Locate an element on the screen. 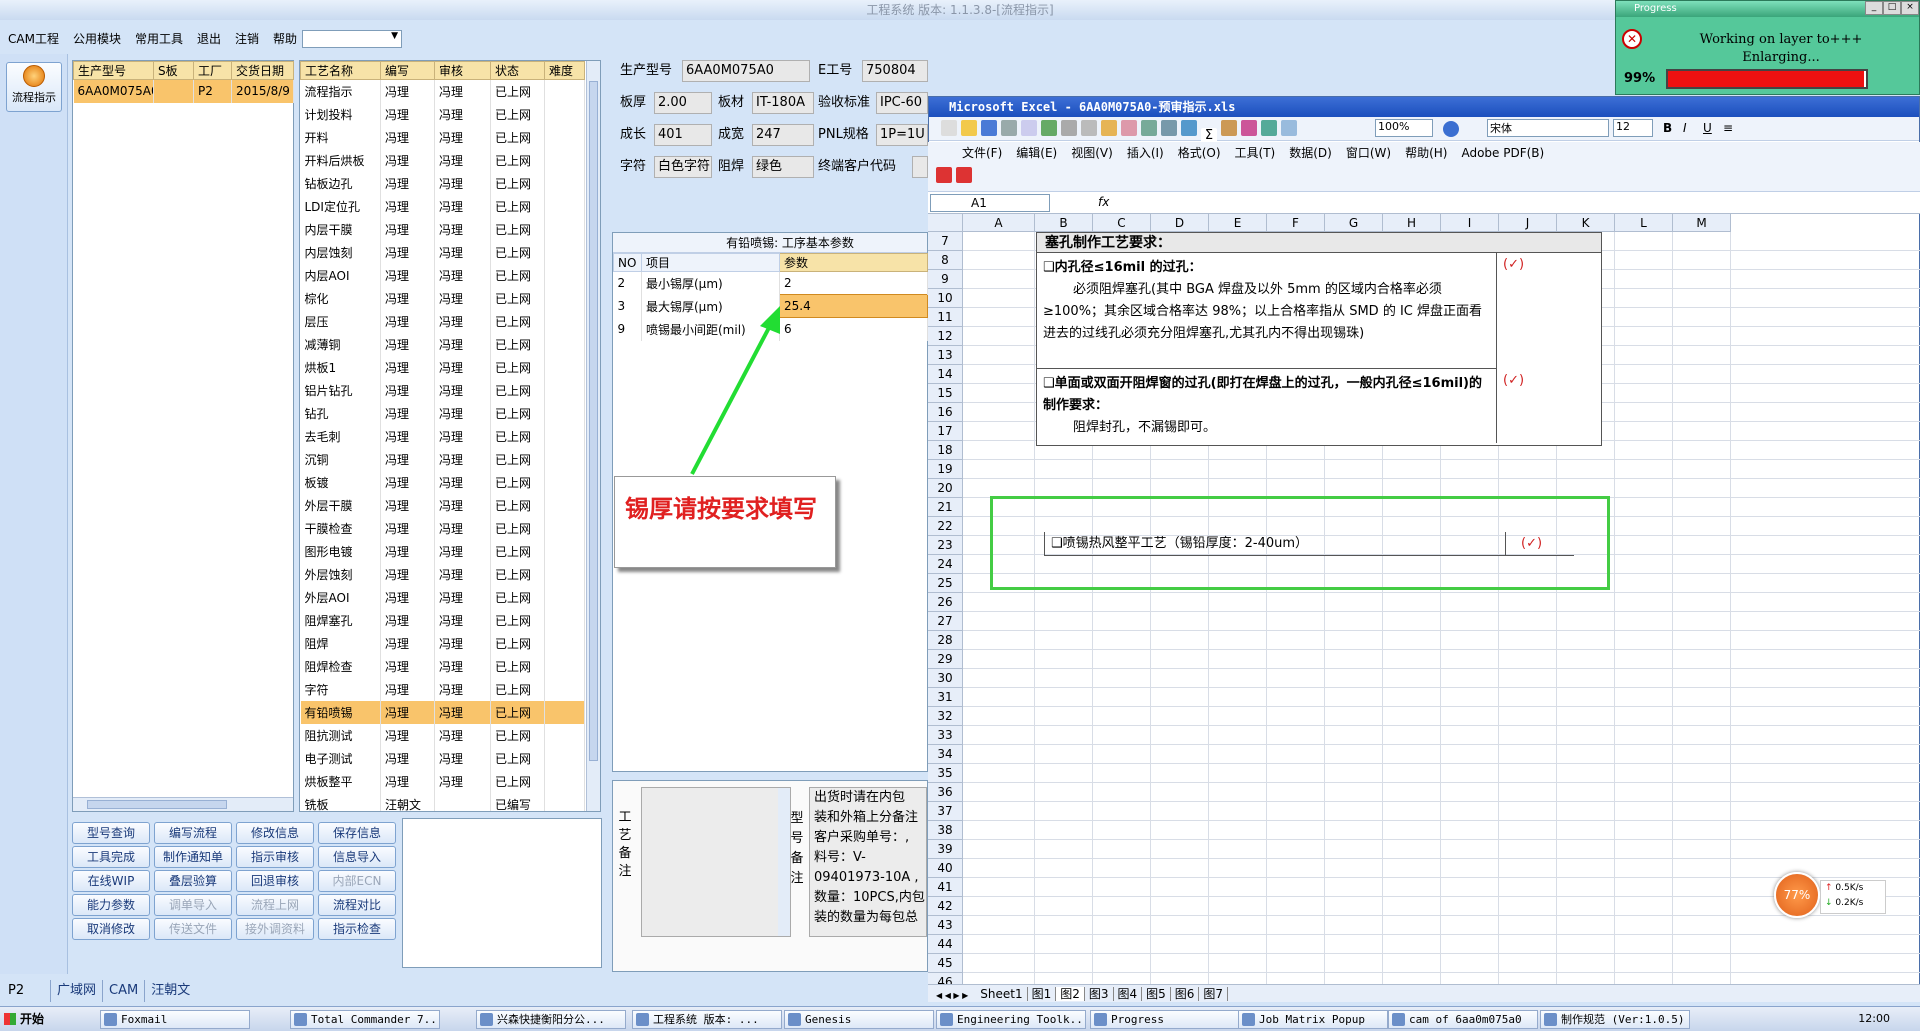 The height and width of the screenshot is (1031, 1920). table-row: 沉铜 冯理 冯理 已上网 is located at coordinates (442, 459).